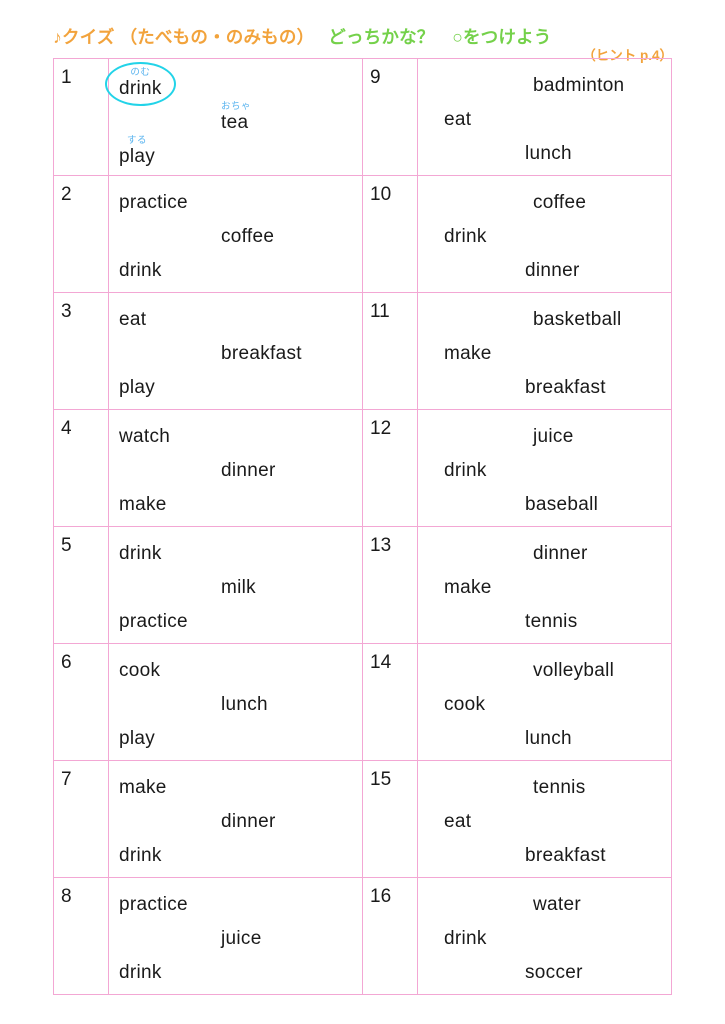  What do you see at coordinates (66, 77) in the screenshot?
I see `question-number: 1` at bounding box center [66, 77].